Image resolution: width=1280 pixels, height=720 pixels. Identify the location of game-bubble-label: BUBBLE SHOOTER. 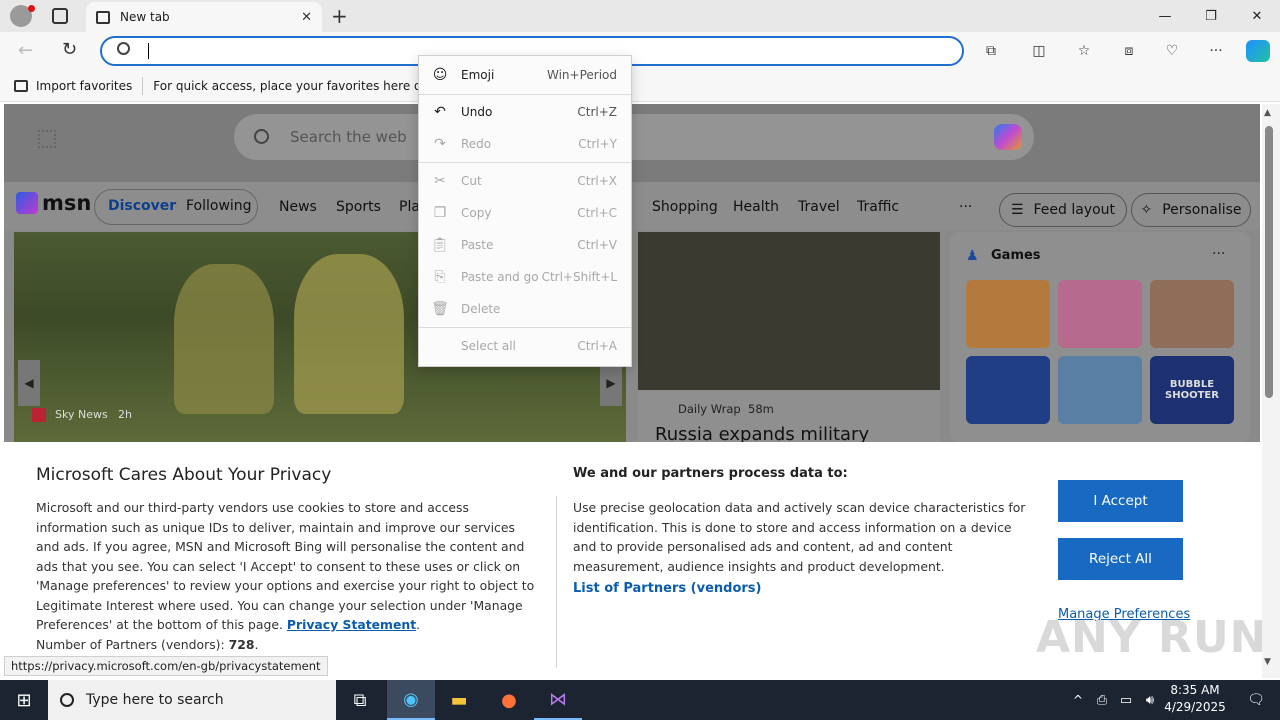
(1192, 390).